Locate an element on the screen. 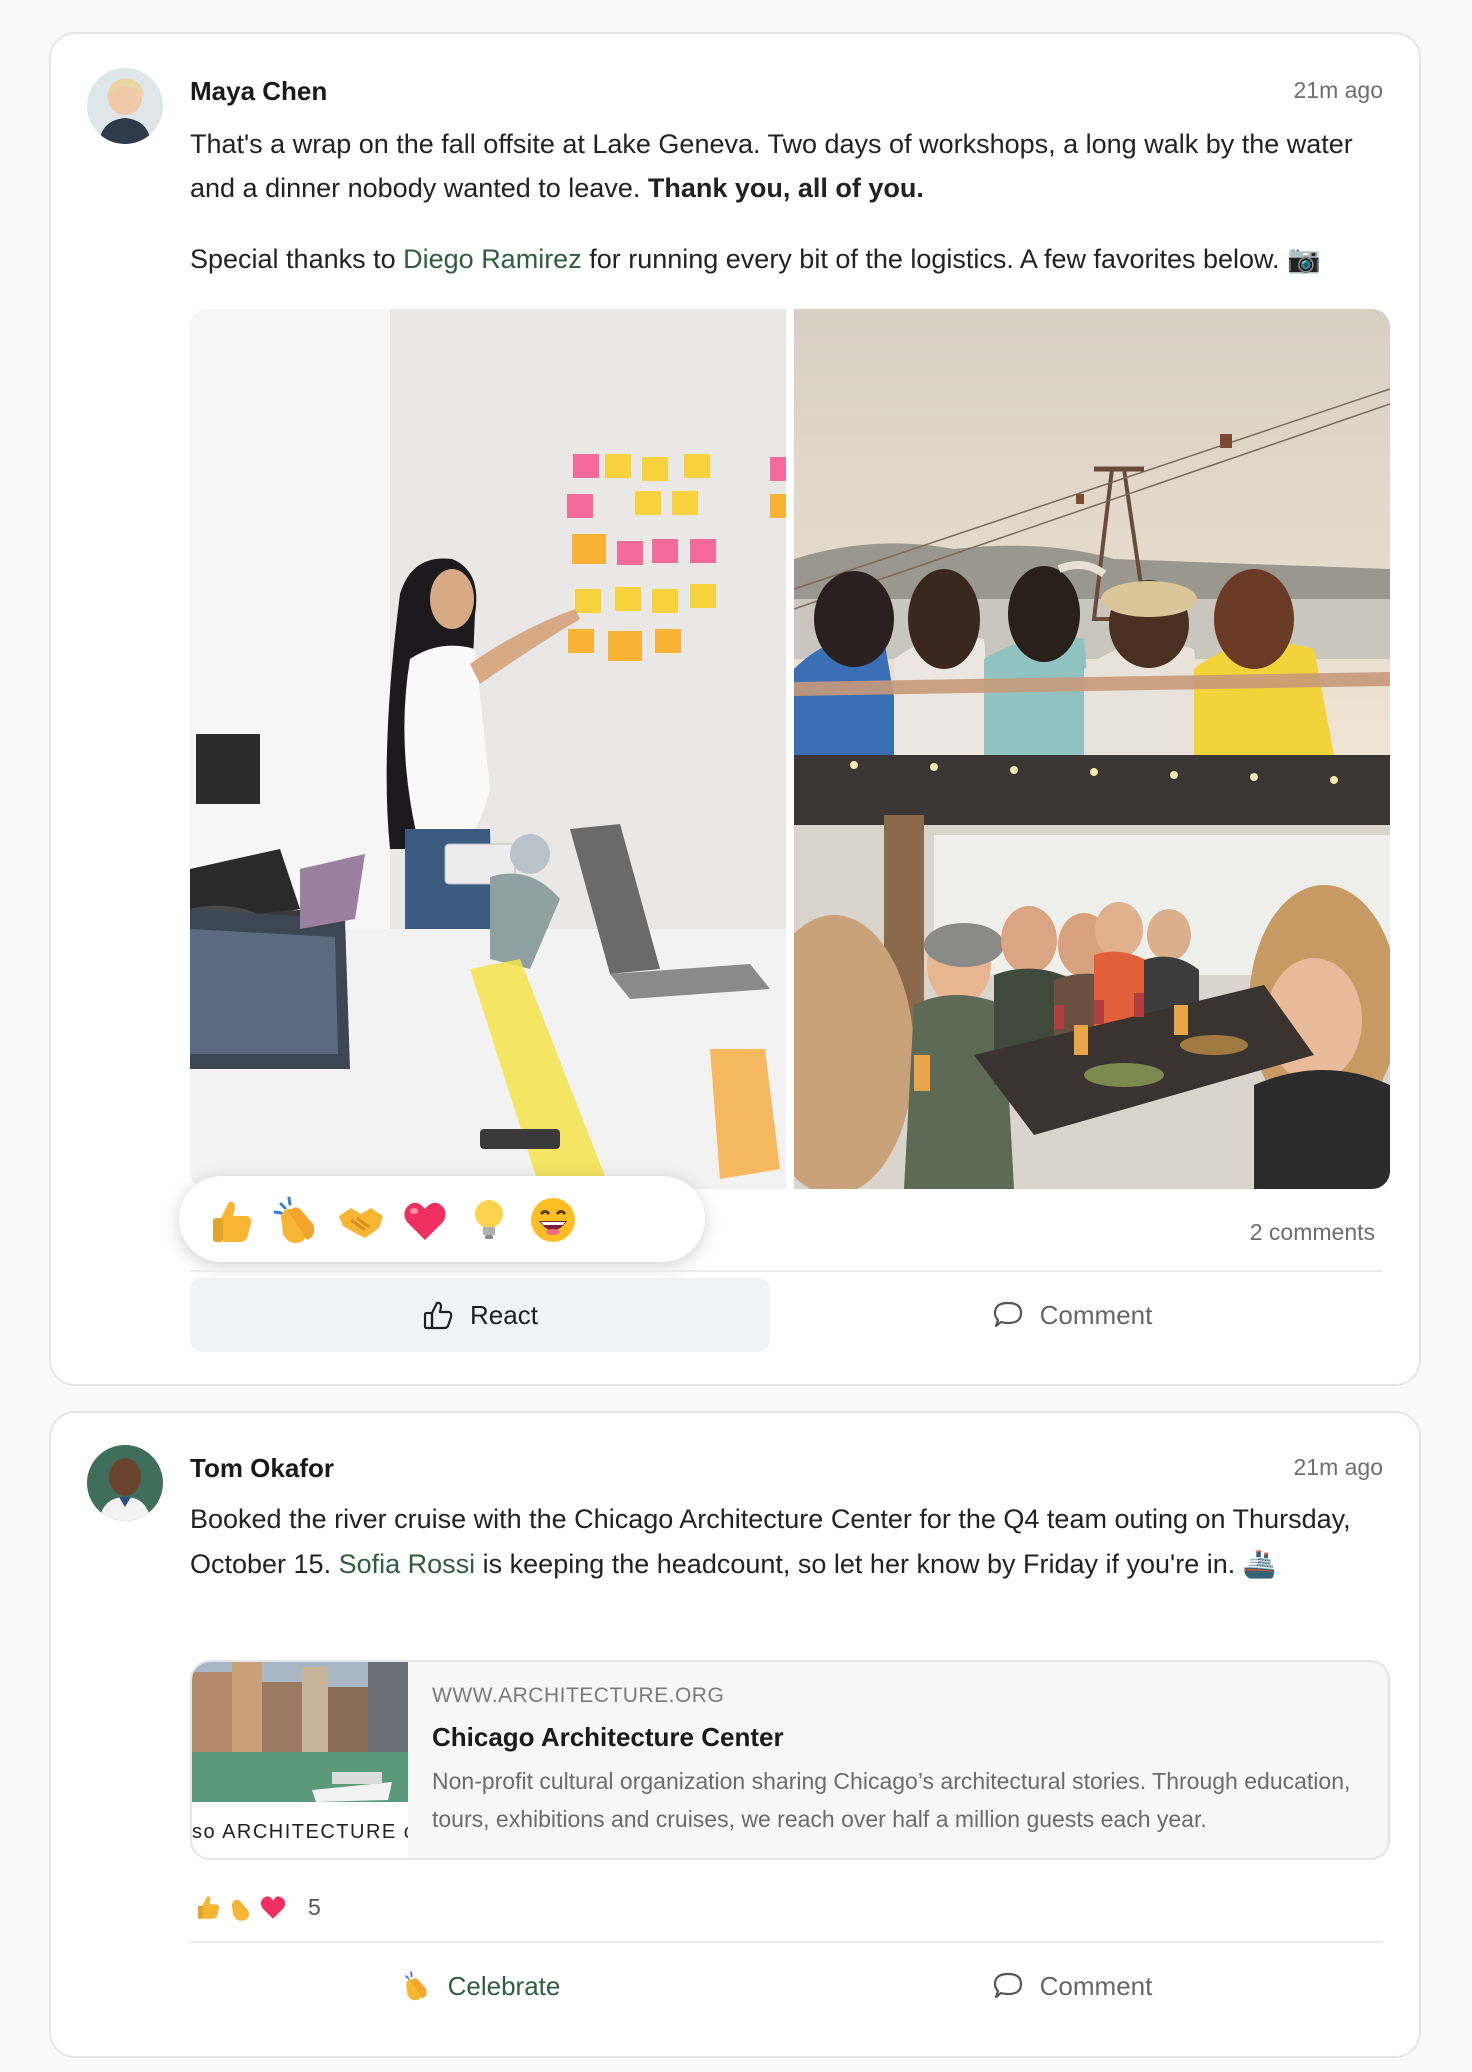 The width and height of the screenshot is (1472, 2072). author-name: Maya Chen is located at coordinates (258, 91).